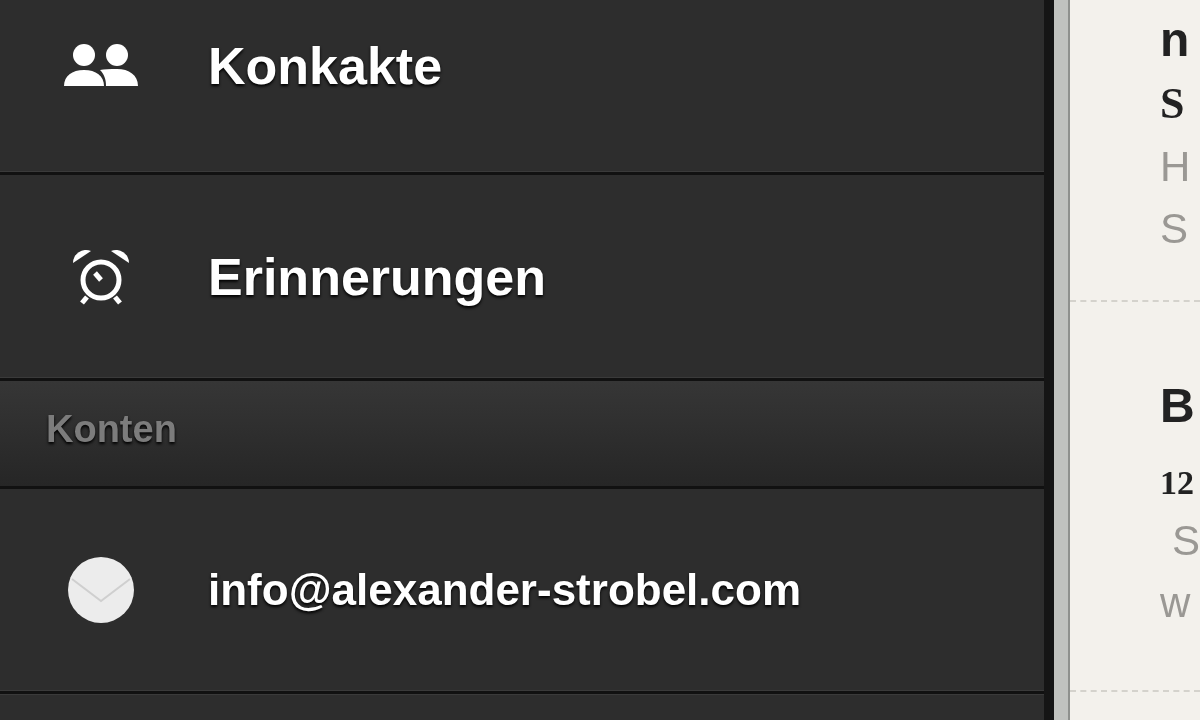 The height and width of the screenshot is (720, 1200). Describe the element at coordinates (1178, 406) in the screenshot. I see `message-title: B` at that location.